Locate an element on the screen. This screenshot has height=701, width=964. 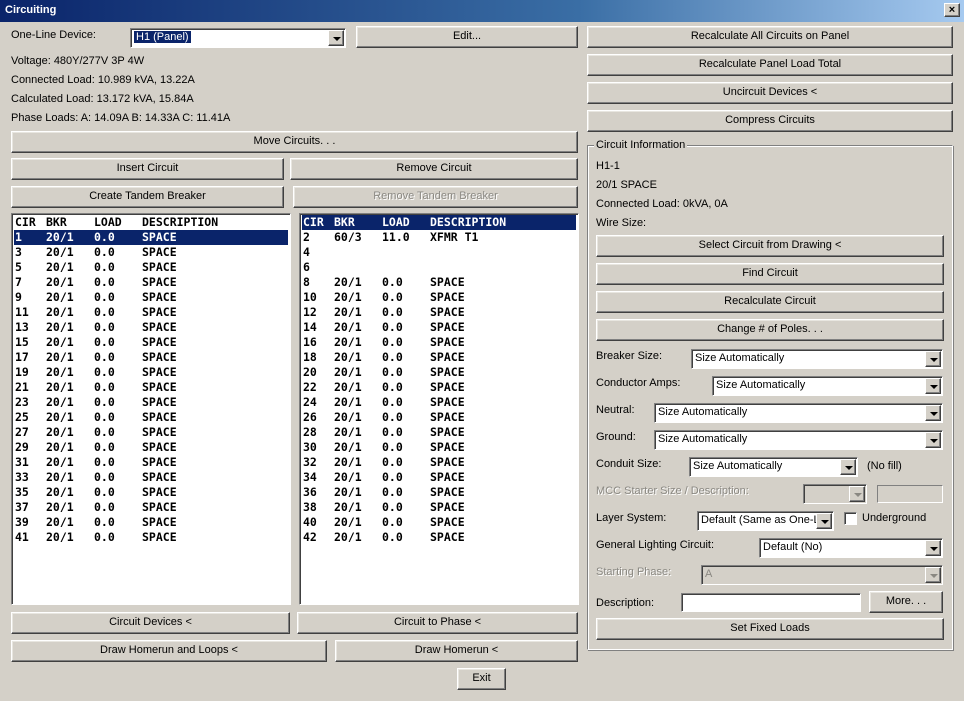
list-item: 35 20/1 0.0 SPACE is located at coordinates (151, 492).